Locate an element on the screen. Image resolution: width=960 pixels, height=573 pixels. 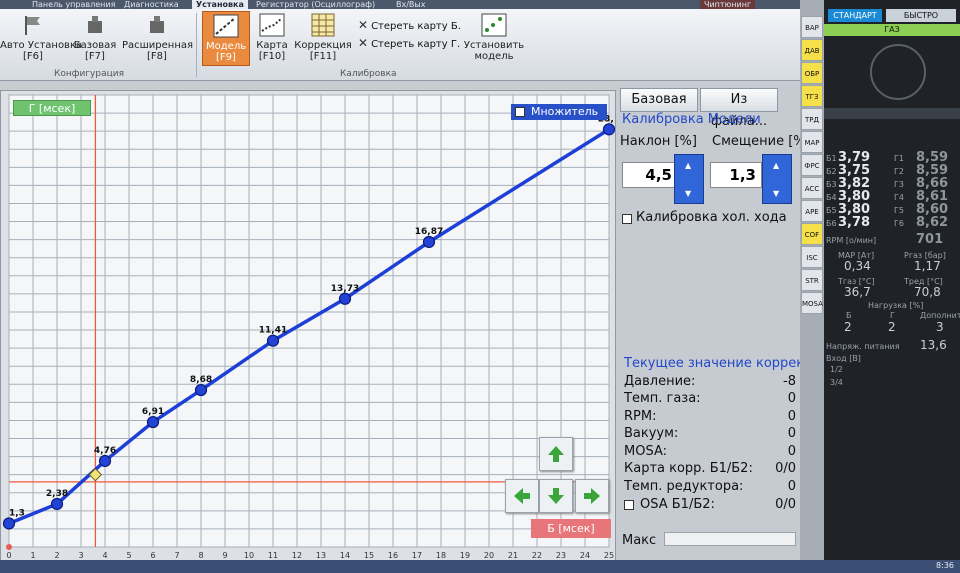
extended-button: Расширенная [F8] is located at coordinates (157, 37).